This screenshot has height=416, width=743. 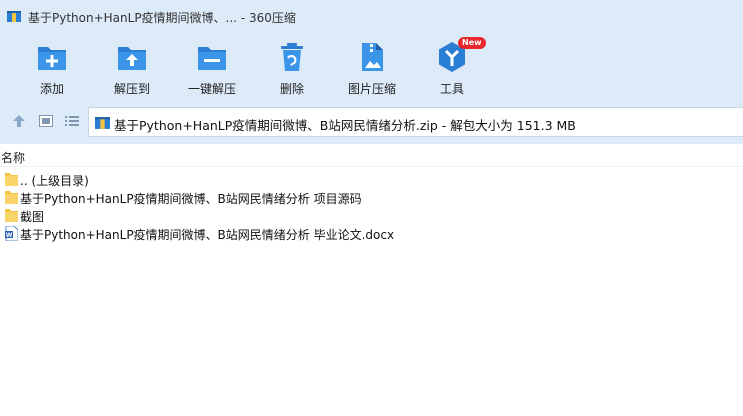 I want to click on thumbnail-view-icon, so click(x=46, y=121).